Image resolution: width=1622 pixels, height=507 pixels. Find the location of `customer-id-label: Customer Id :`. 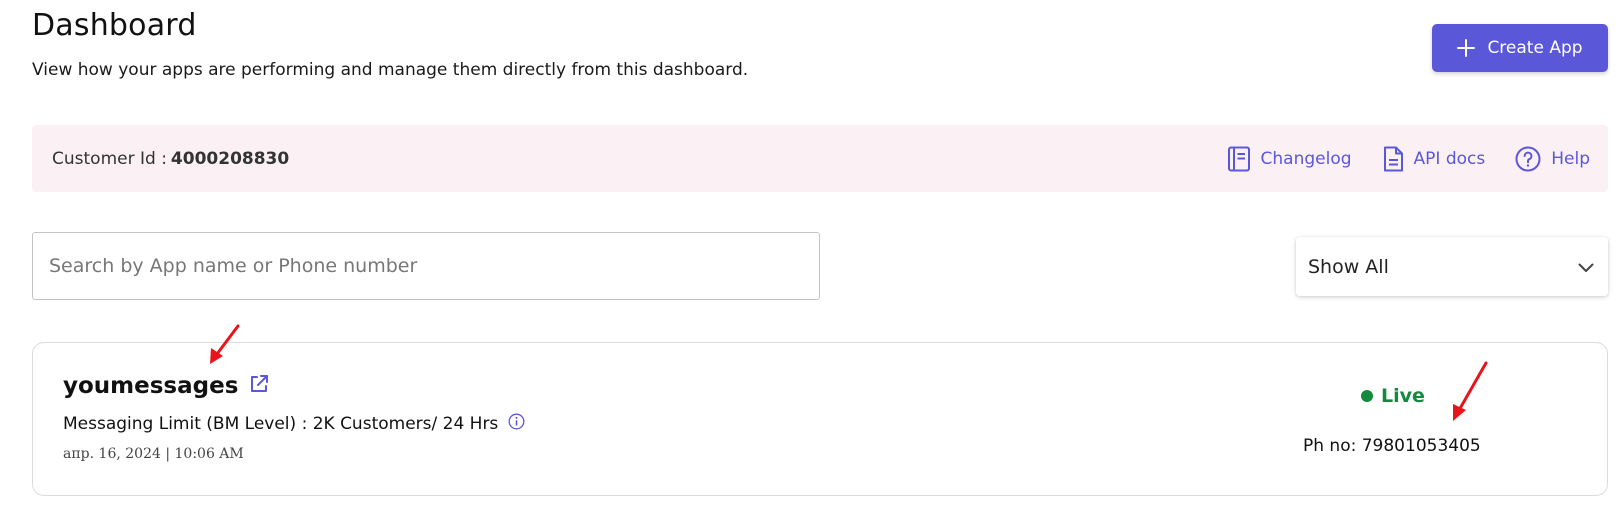

customer-id-label: Customer Id : is located at coordinates (109, 158).